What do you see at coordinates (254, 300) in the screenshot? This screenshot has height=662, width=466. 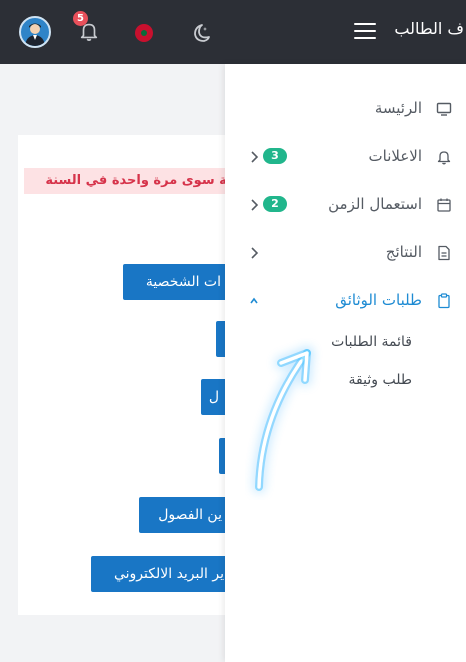 I see `chevron-up-icon` at bounding box center [254, 300].